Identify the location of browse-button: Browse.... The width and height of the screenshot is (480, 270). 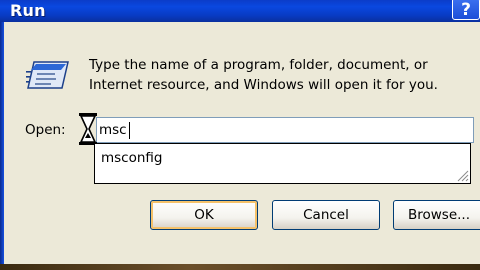
(436, 215).